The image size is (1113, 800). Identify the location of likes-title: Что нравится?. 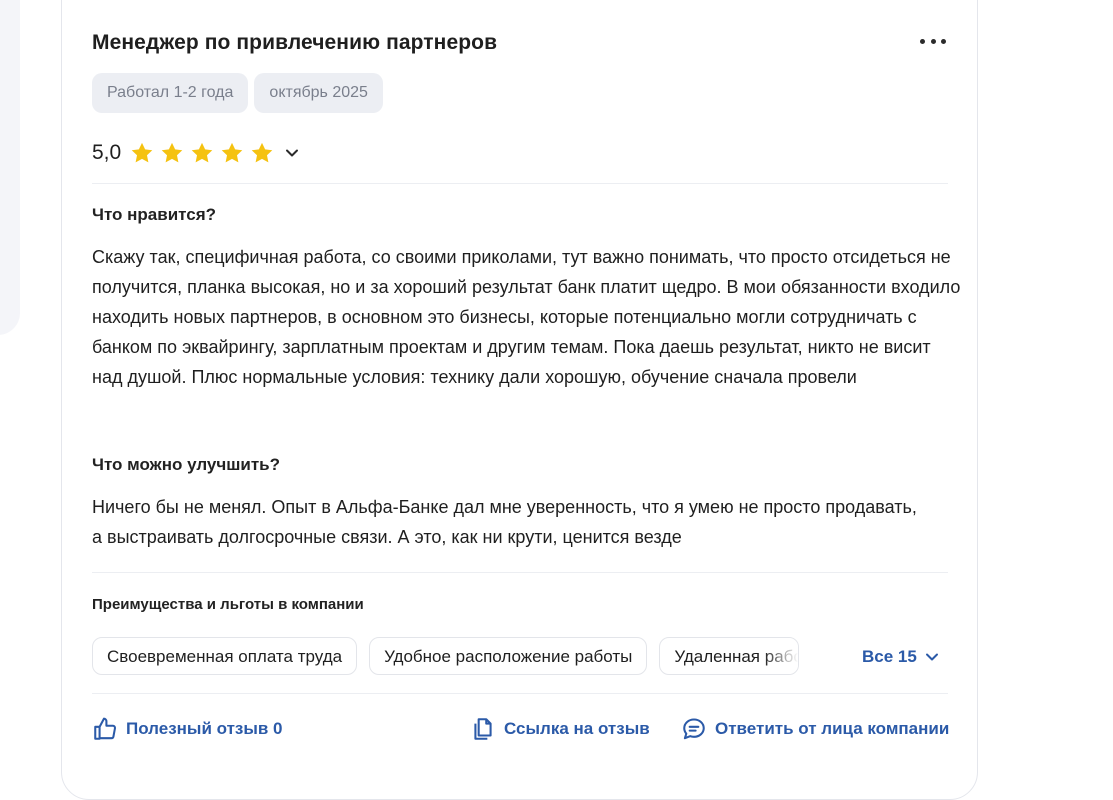
(154, 214).